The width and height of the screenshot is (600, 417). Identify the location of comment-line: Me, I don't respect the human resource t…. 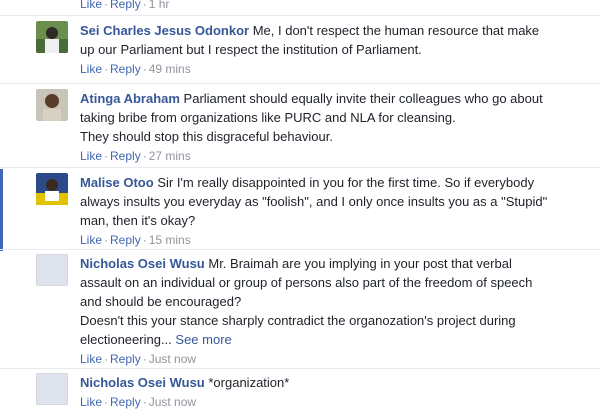
(396, 30).